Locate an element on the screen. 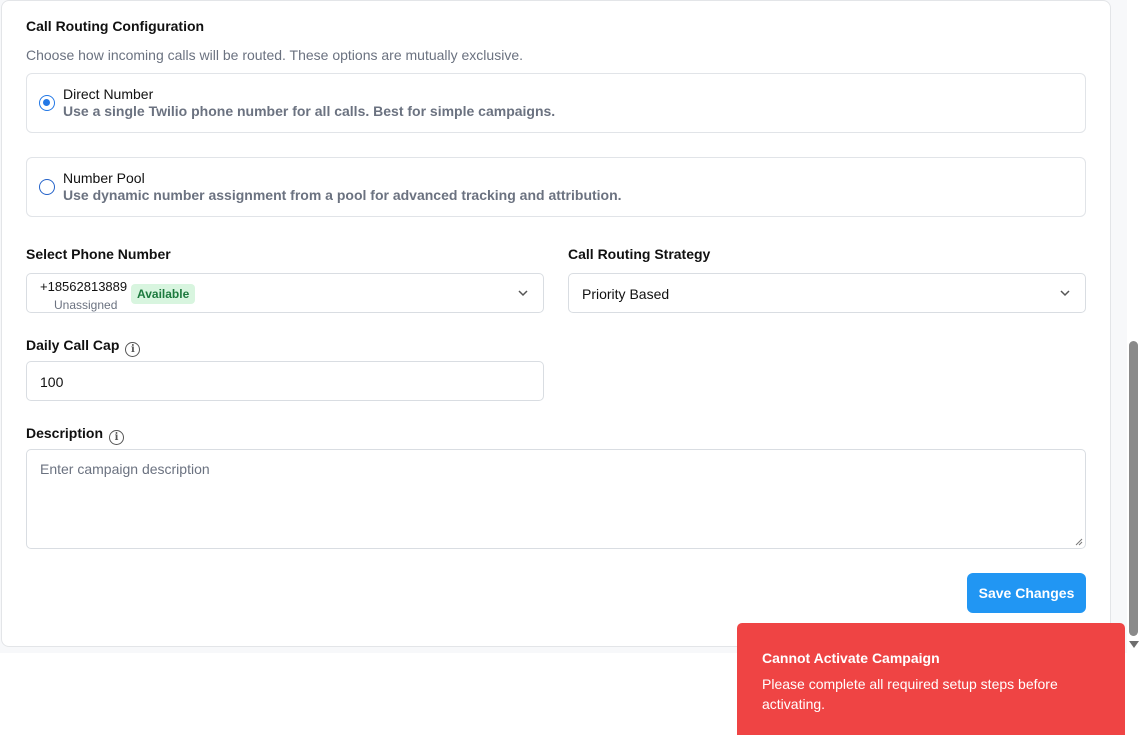 This screenshot has width=1139, height=735. save-changes-button: Save Changes is located at coordinates (1026, 593).